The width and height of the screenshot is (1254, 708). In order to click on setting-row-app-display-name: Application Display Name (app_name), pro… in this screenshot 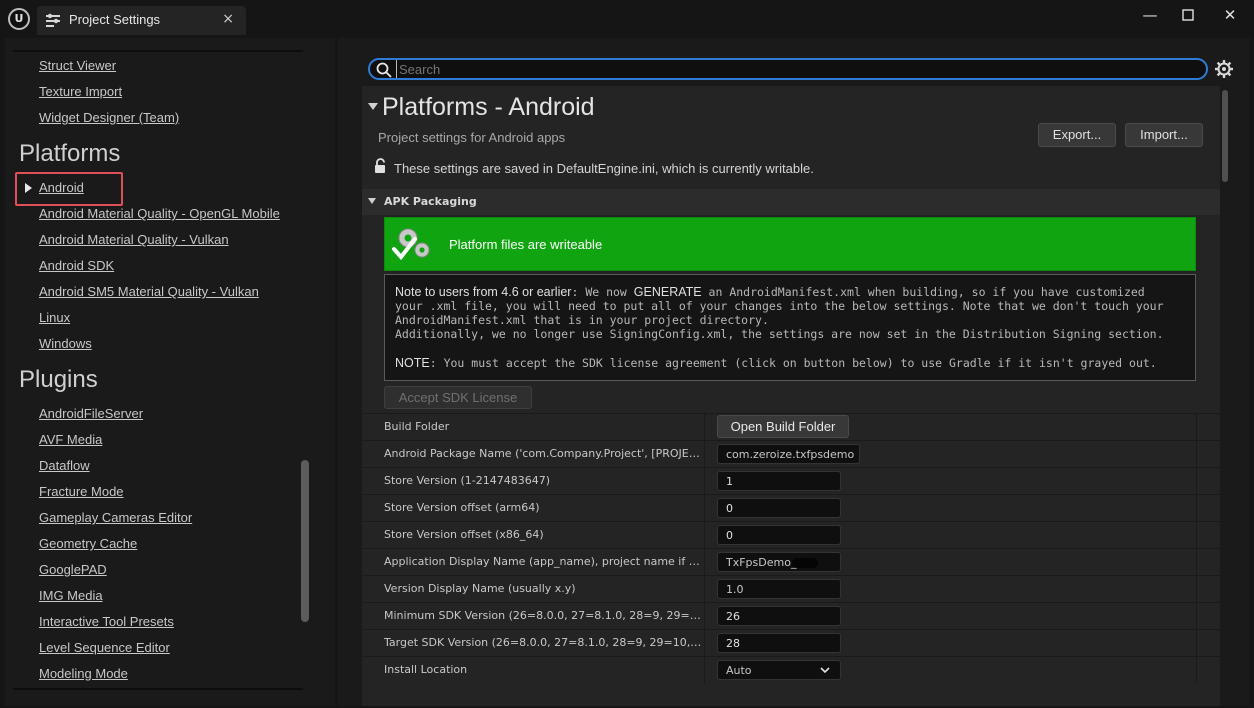, I will do `click(791, 562)`.